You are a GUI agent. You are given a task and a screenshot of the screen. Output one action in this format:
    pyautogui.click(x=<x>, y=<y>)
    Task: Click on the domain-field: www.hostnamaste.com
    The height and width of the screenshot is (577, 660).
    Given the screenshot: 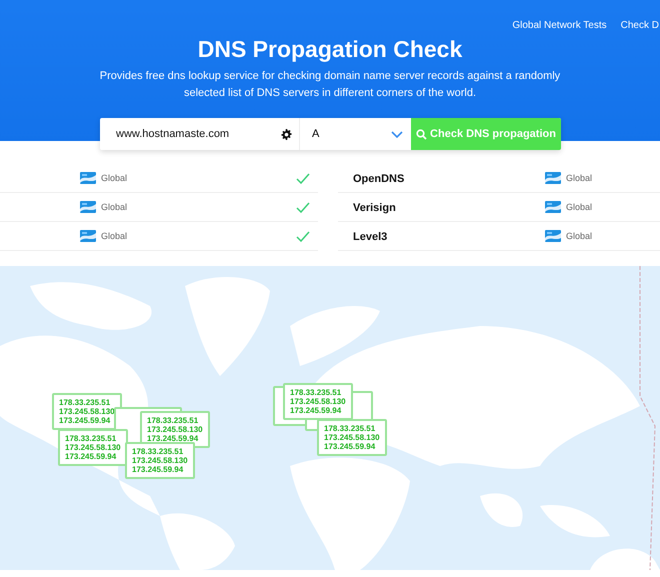 What is the action you would take?
    pyautogui.click(x=200, y=134)
    